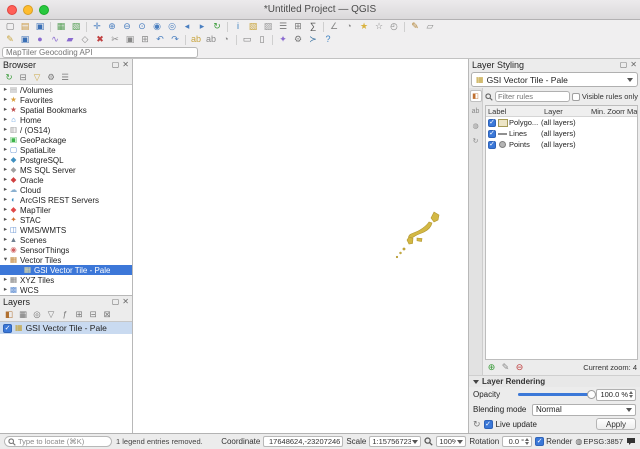  I want to click on browser-item: ▸ ▦ XYZ Tiles, so click(66, 280).